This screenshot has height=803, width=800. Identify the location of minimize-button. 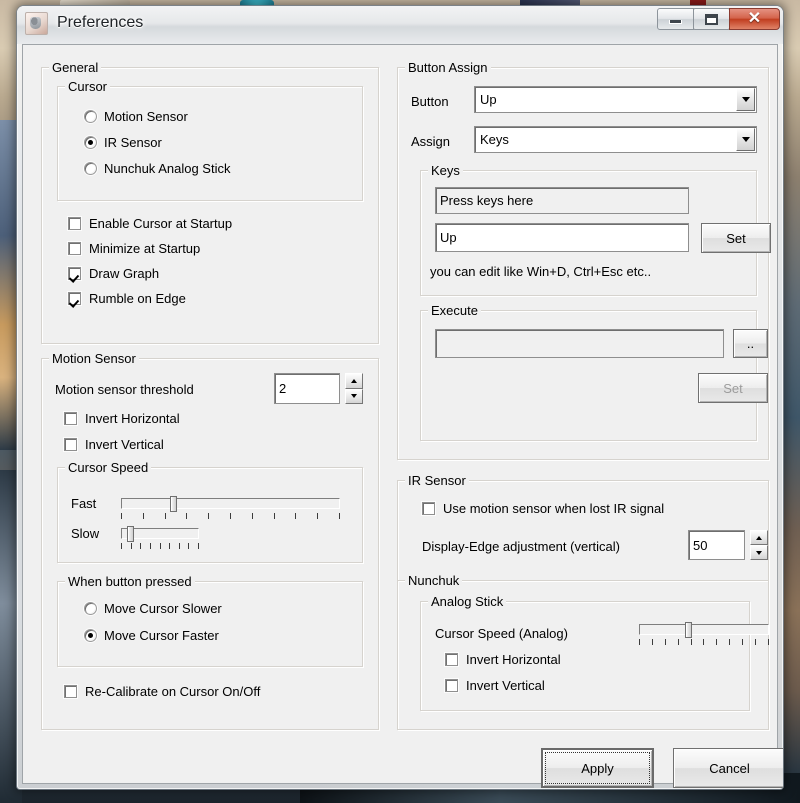
(675, 19).